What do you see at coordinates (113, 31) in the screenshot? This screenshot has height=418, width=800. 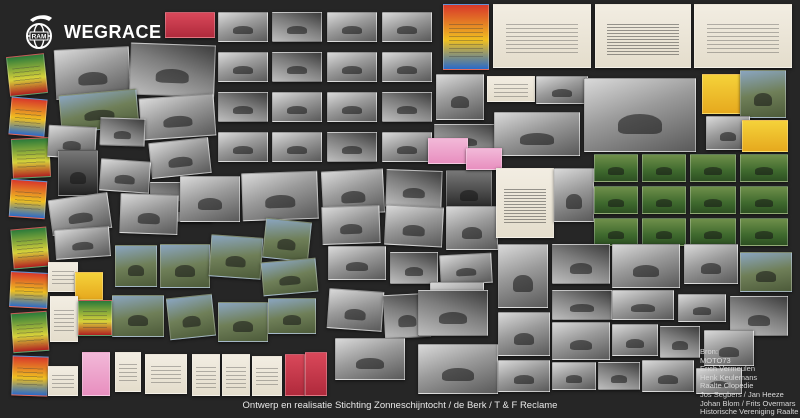 I see `brand-name: WEGRACE` at bounding box center [113, 31].